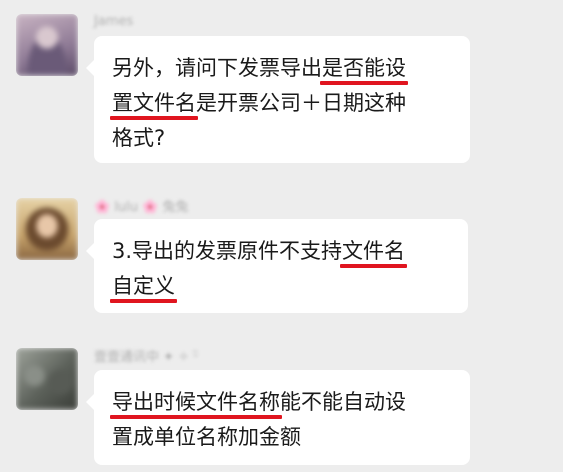  I want to click on avatar-lulu, so click(47, 229).